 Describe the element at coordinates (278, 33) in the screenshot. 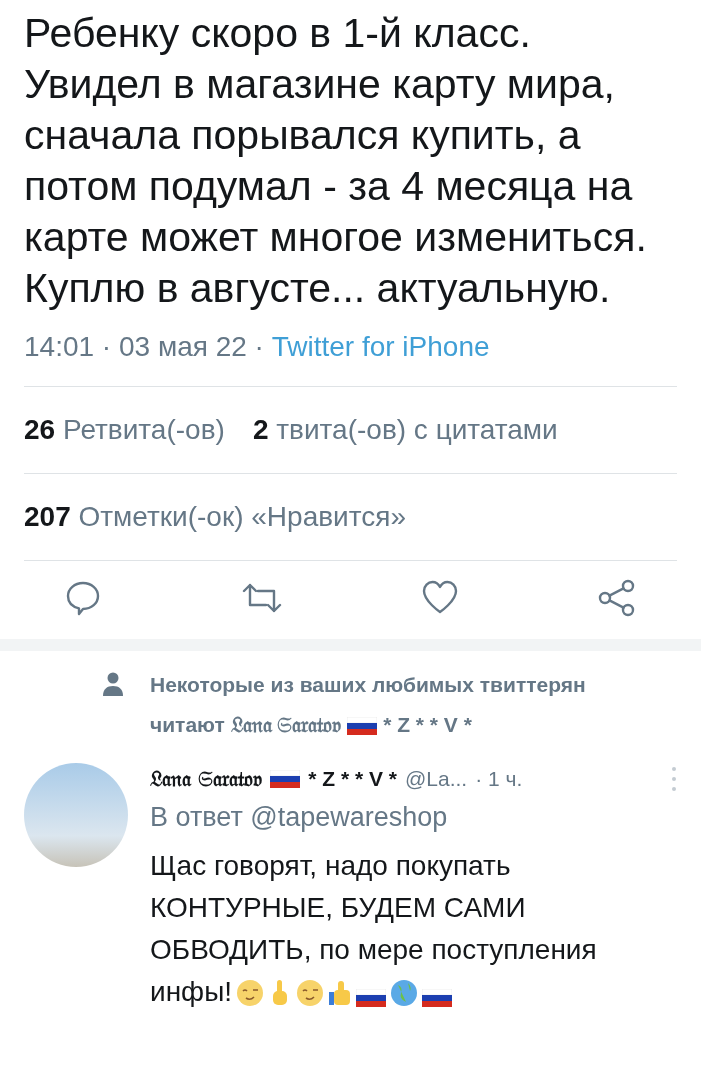

I see `tweet-text: Ребенку скоро в 1-й класс.` at that location.